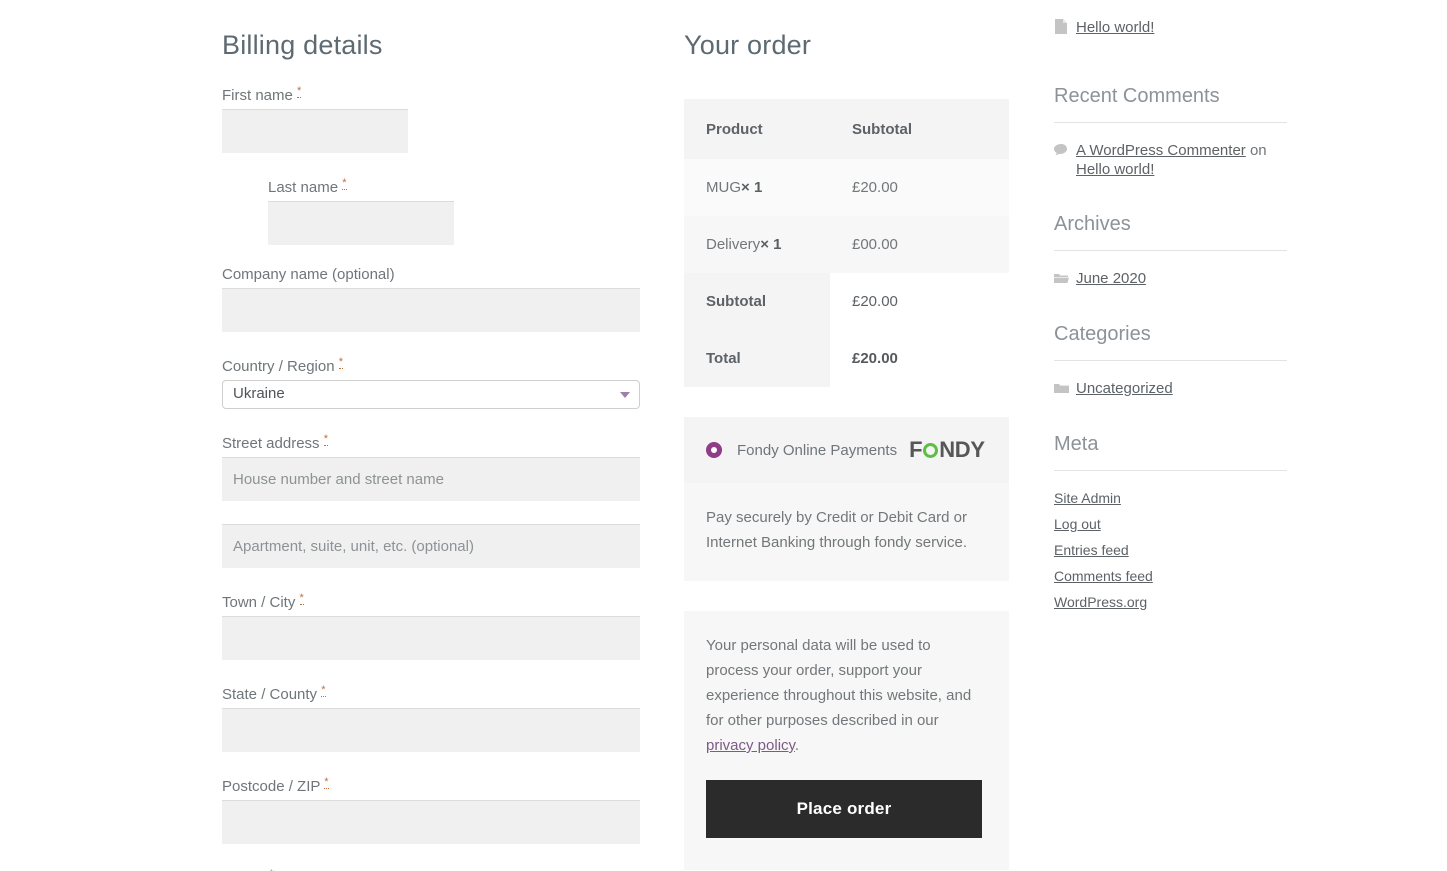  I want to click on category-link: Uncategorized, so click(1124, 388).